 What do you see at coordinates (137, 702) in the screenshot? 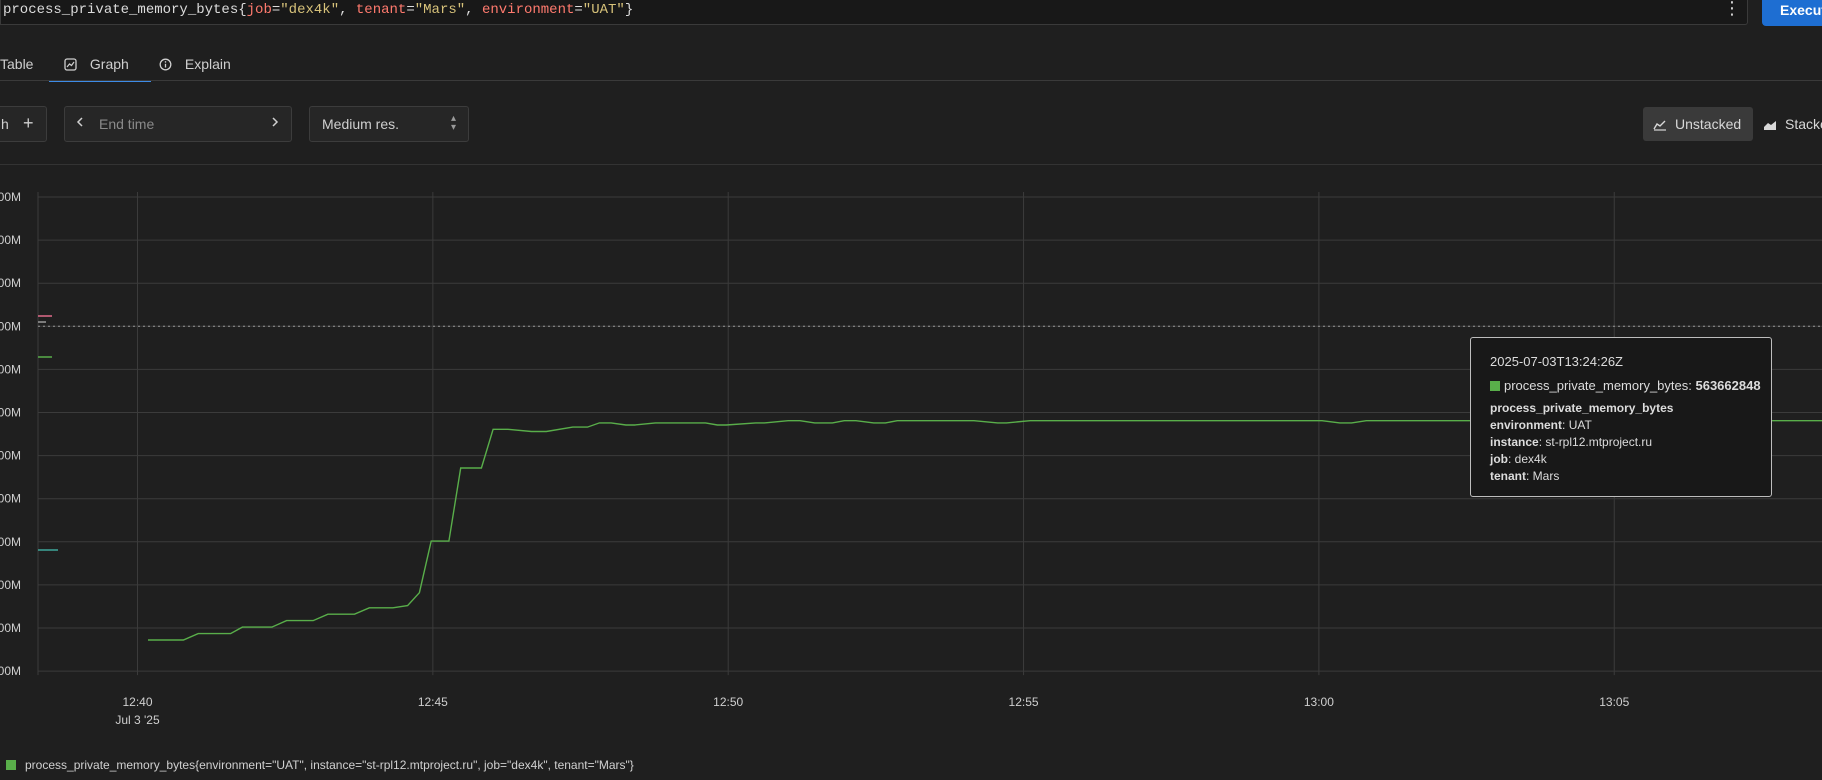
I see `x-tick-label: 12:40` at bounding box center [137, 702].